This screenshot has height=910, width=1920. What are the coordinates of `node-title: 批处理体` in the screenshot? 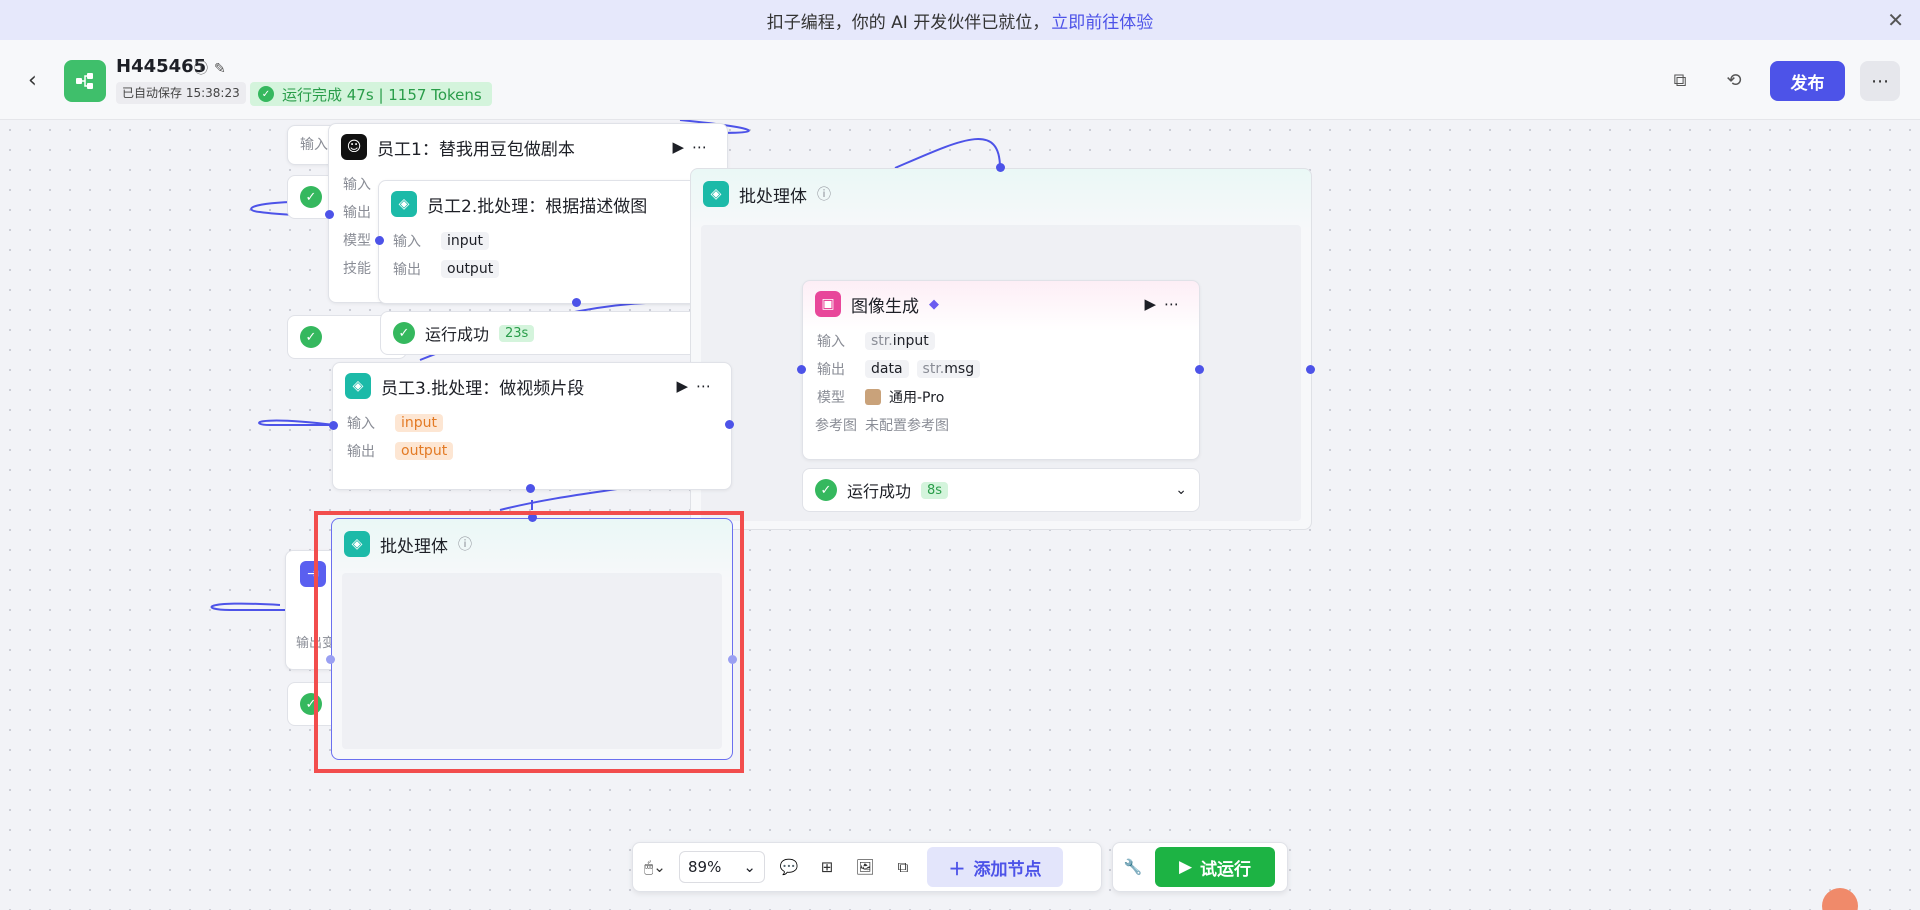 It's located at (773, 196).